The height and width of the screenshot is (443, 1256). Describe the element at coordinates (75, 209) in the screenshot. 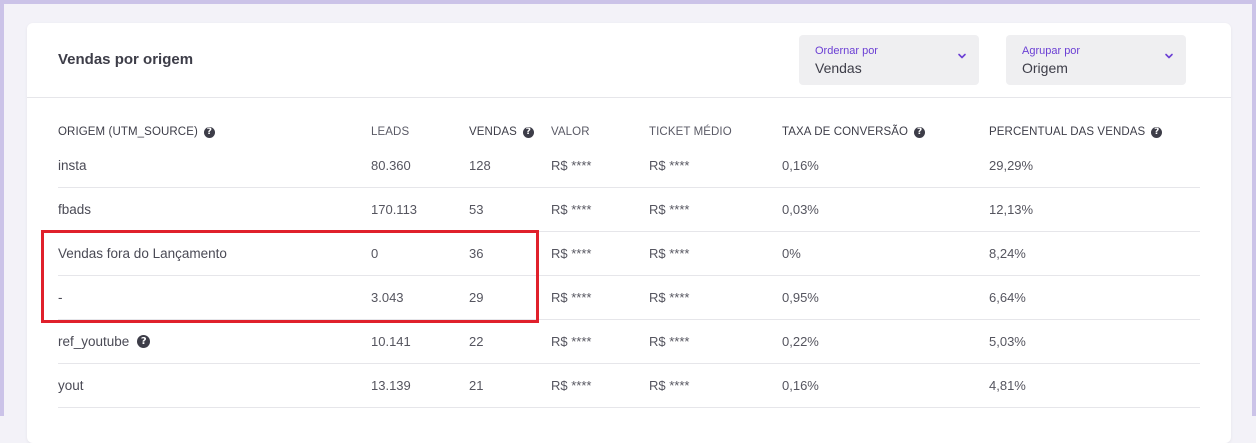

I see `cell-origin: fbads` at that location.